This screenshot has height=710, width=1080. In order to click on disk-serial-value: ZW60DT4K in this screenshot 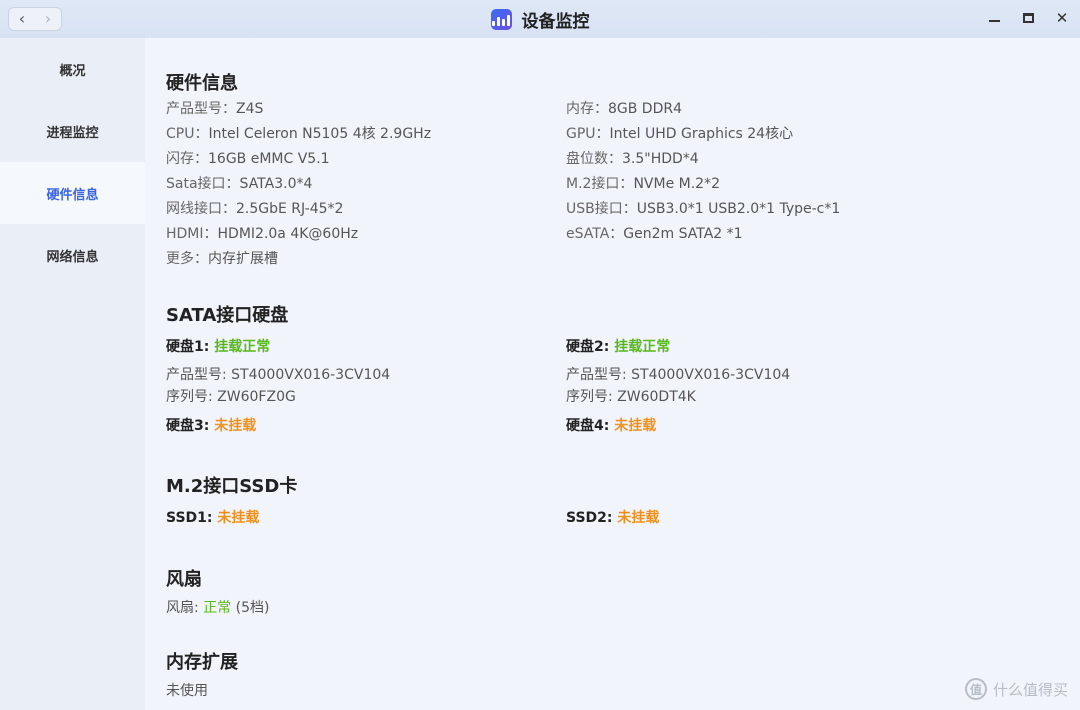, I will do `click(656, 397)`.